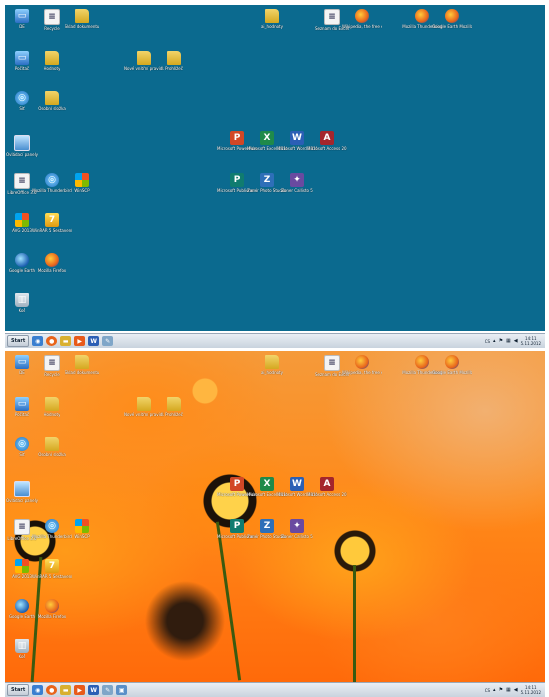 The image size is (549, 697). I want to click on desktop-shortcut-label: Osobní složka, so click(52, 108).